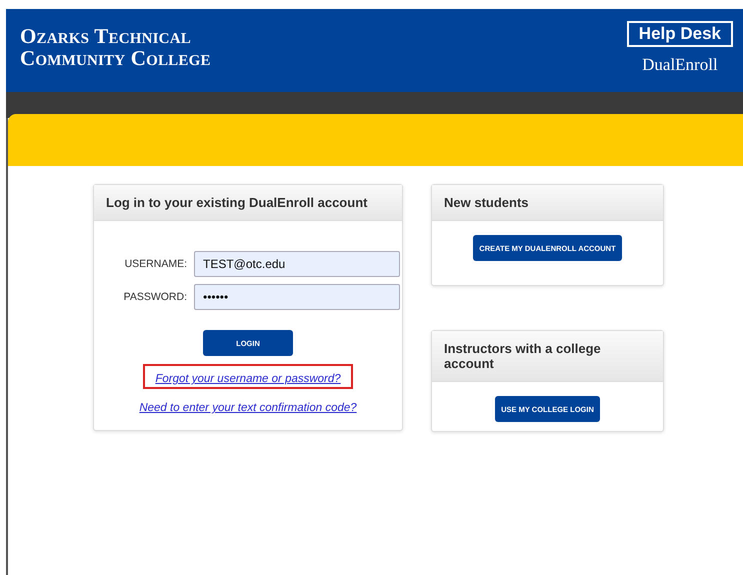 The height and width of the screenshot is (575, 743). I want to click on card-title: Log in to your existing DualEnroll account, so click(248, 203).